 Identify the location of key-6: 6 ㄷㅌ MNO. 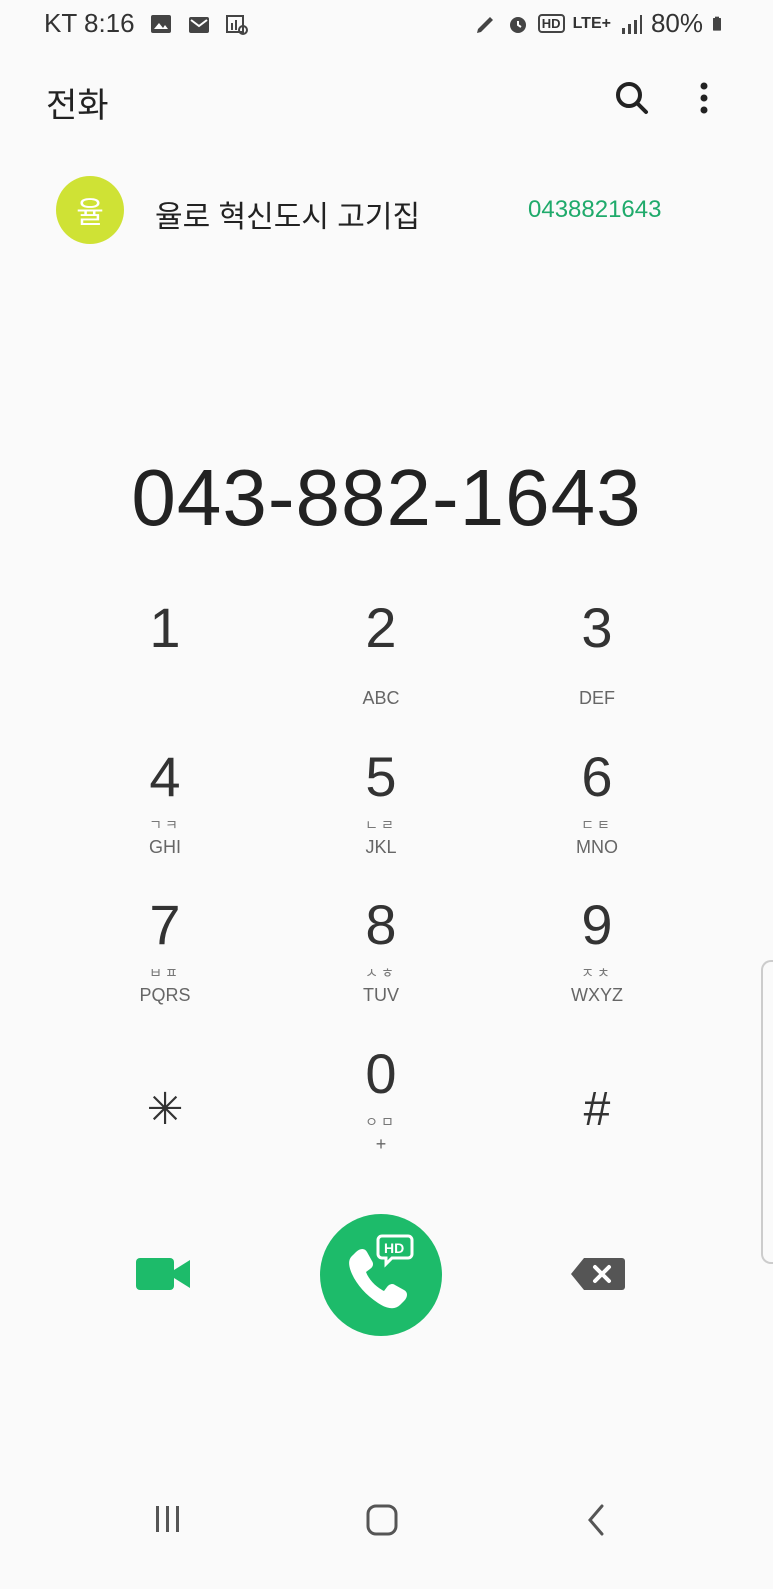
(597, 815).